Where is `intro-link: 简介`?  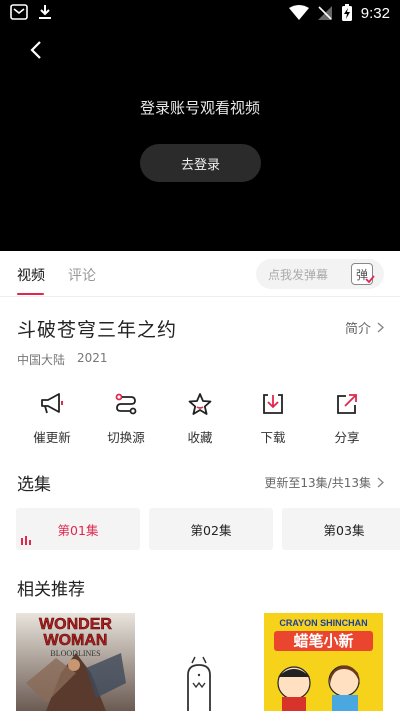
intro-link: 简介 is located at coordinates (364, 327).